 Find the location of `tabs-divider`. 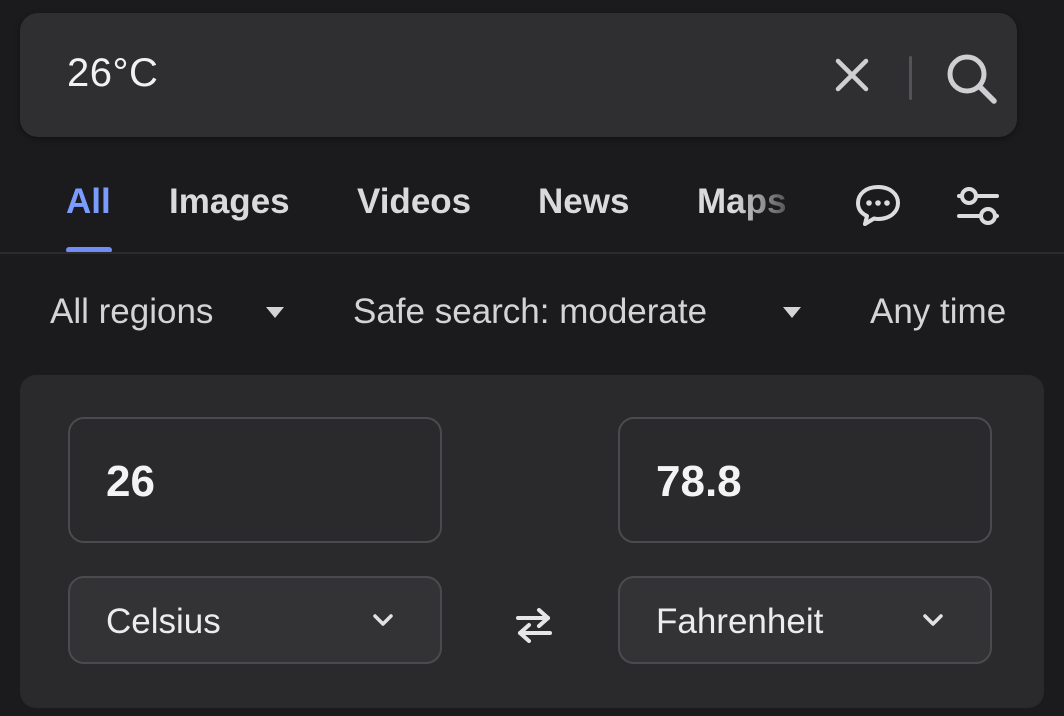

tabs-divider is located at coordinates (532, 253).